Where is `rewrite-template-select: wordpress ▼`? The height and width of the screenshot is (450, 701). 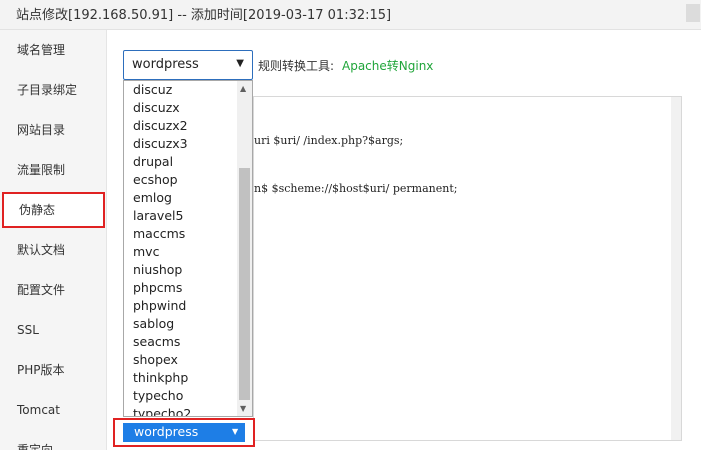
rewrite-template-select: wordpress ▼ is located at coordinates (188, 65).